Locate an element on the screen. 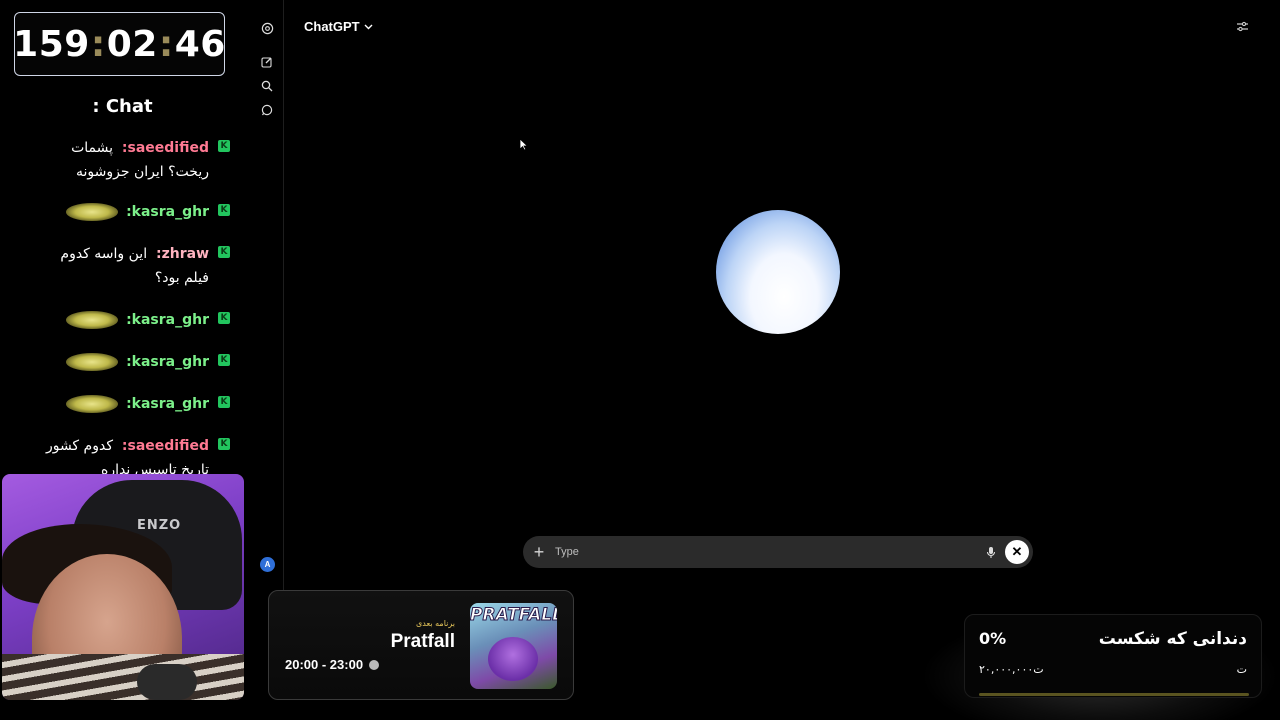 The width and height of the screenshot is (1280, 720). model-selector-label: ChatGPT is located at coordinates (332, 26).